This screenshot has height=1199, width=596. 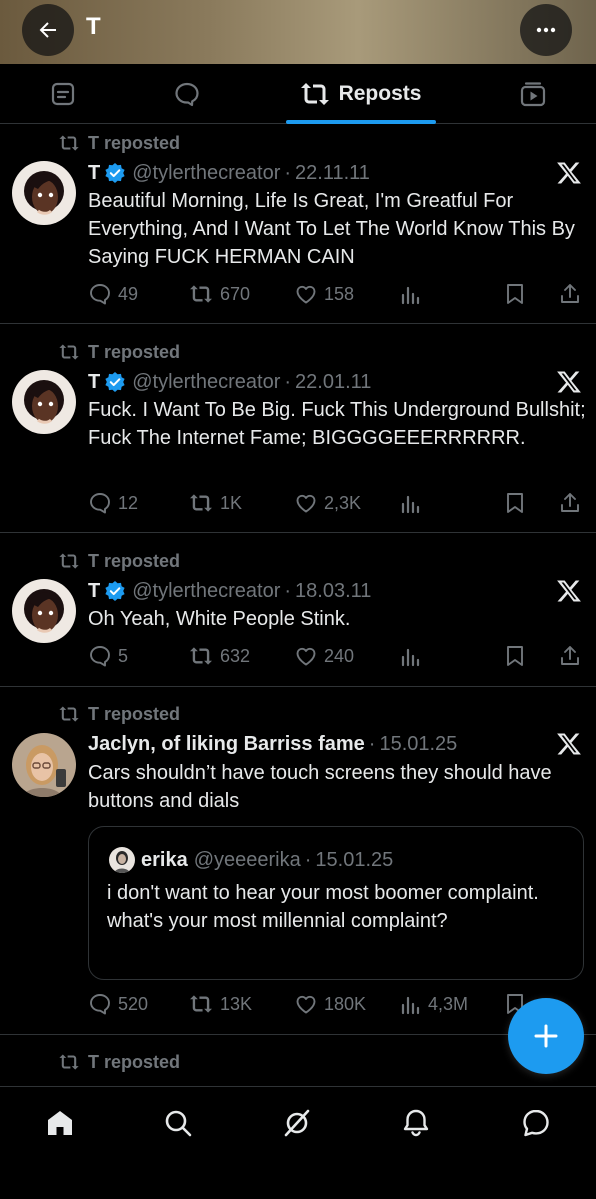 I want to click on repost-button: 13K, so click(x=220, y=1004).